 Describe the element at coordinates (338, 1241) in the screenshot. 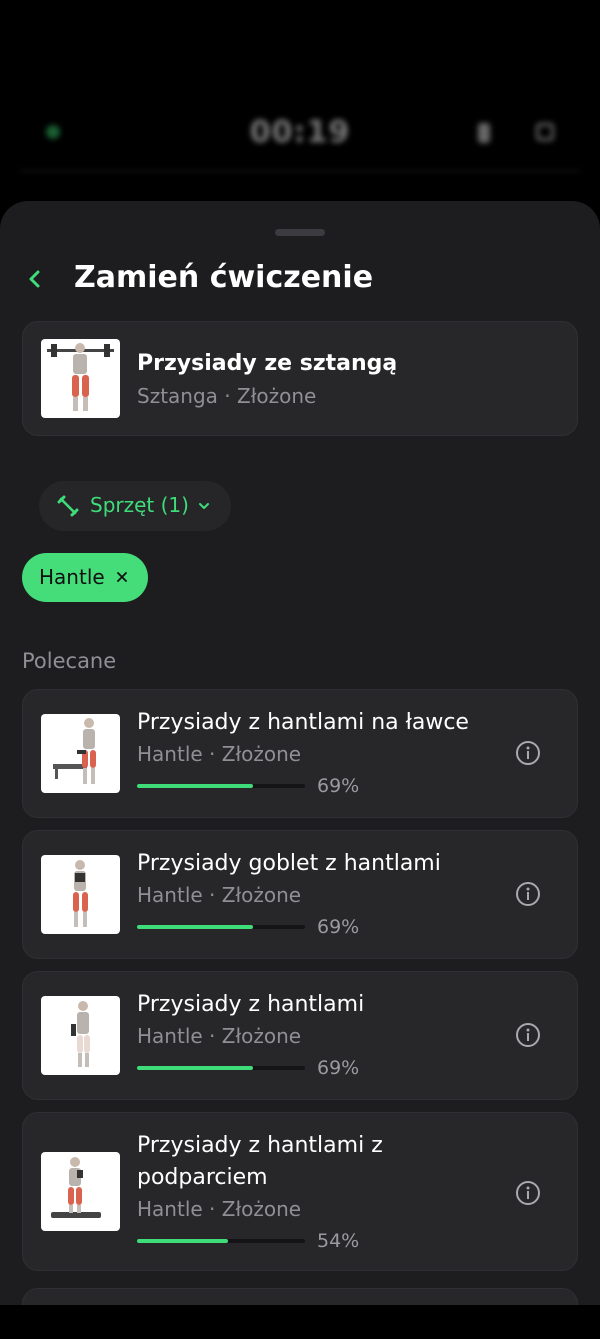

I see `match-percent: 54%` at that location.